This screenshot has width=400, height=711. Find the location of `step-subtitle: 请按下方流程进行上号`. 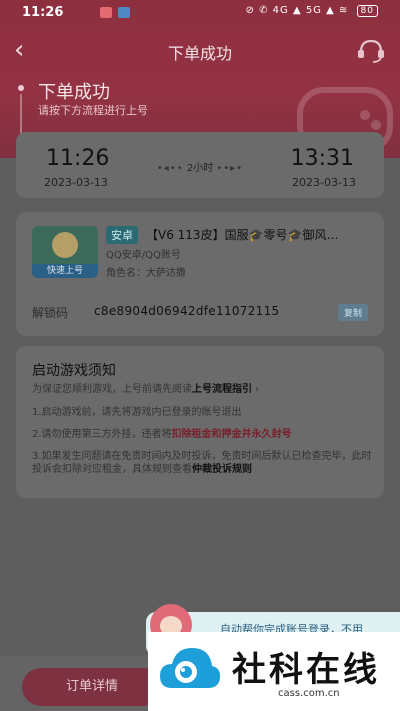

step-subtitle: 请按下方流程进行上号 is located at coordinates (93, 110).